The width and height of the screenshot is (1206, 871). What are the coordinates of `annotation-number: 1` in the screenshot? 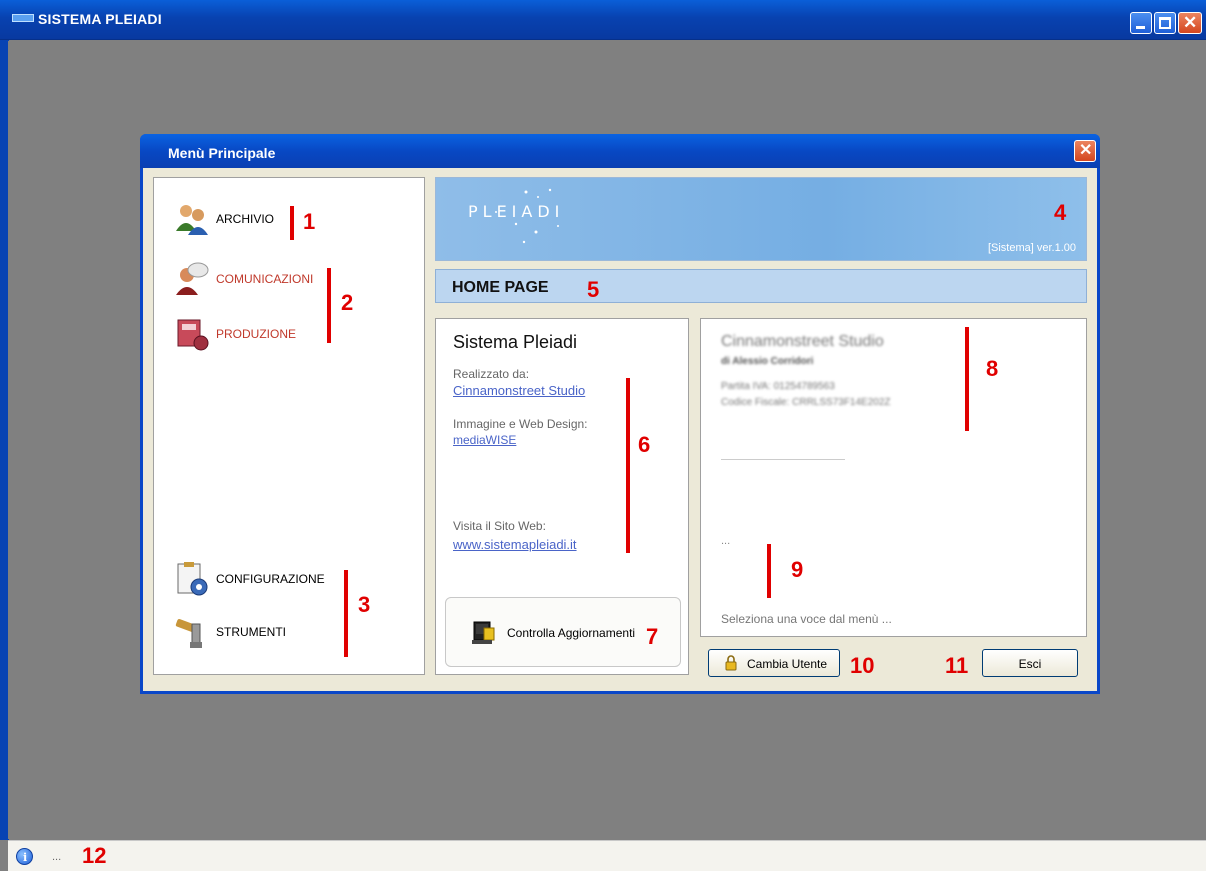 It's located at (309, 221).